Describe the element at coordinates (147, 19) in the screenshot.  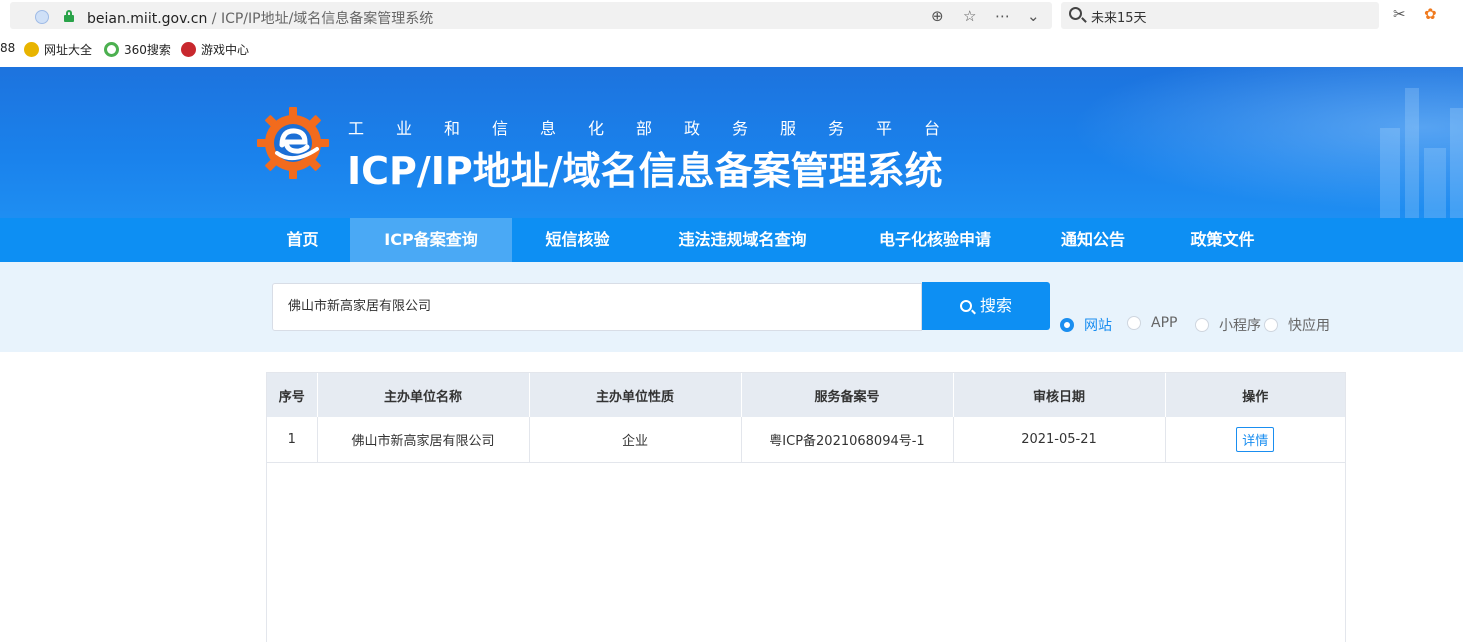
I see `url-domain: beian.miit.gov.cn` at that location.